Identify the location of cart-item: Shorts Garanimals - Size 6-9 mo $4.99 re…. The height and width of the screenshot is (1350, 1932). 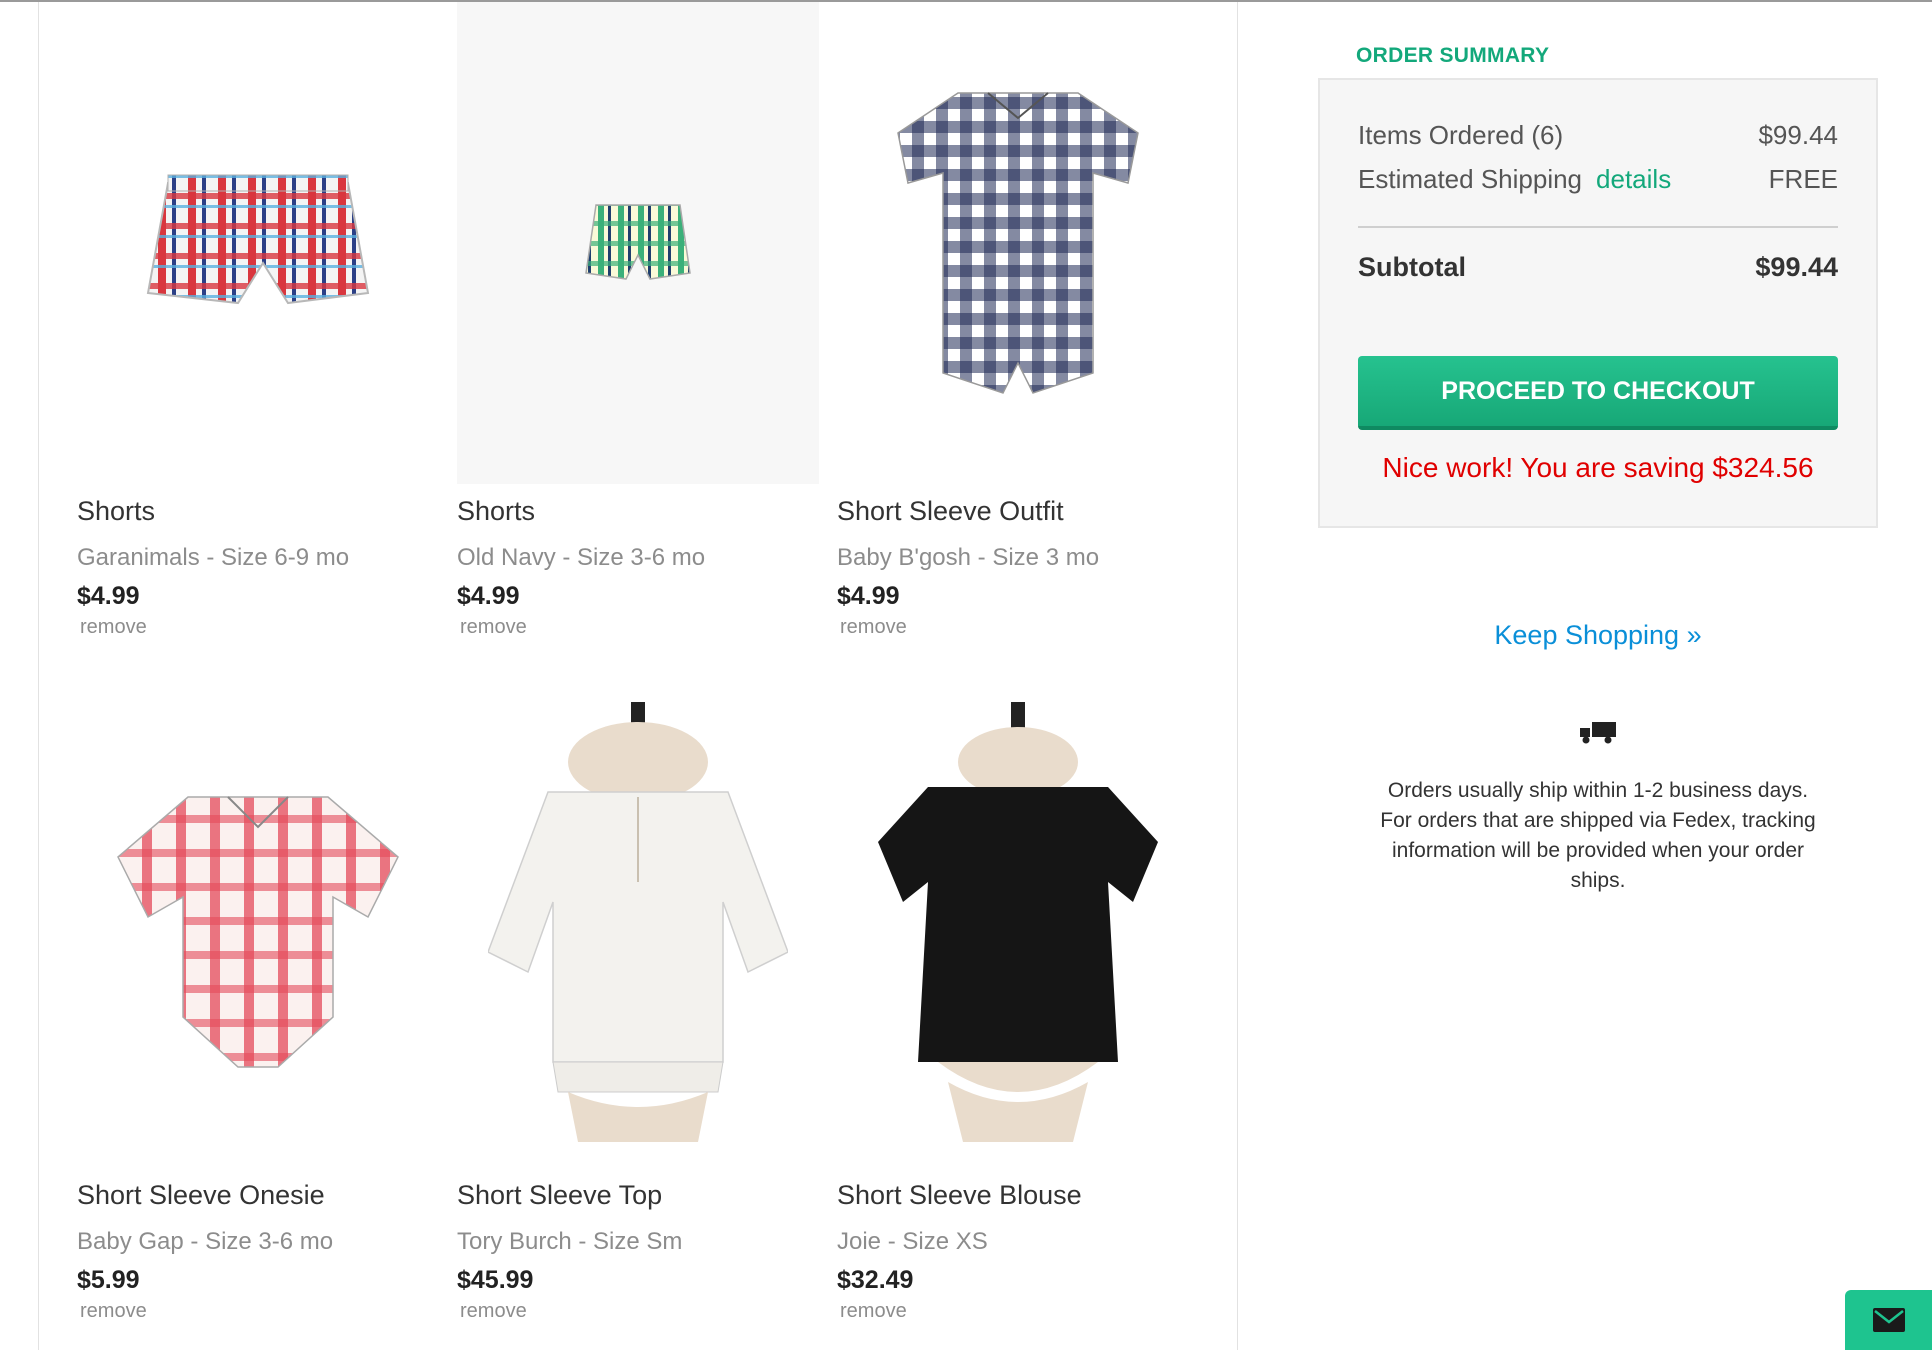
(258, 320).